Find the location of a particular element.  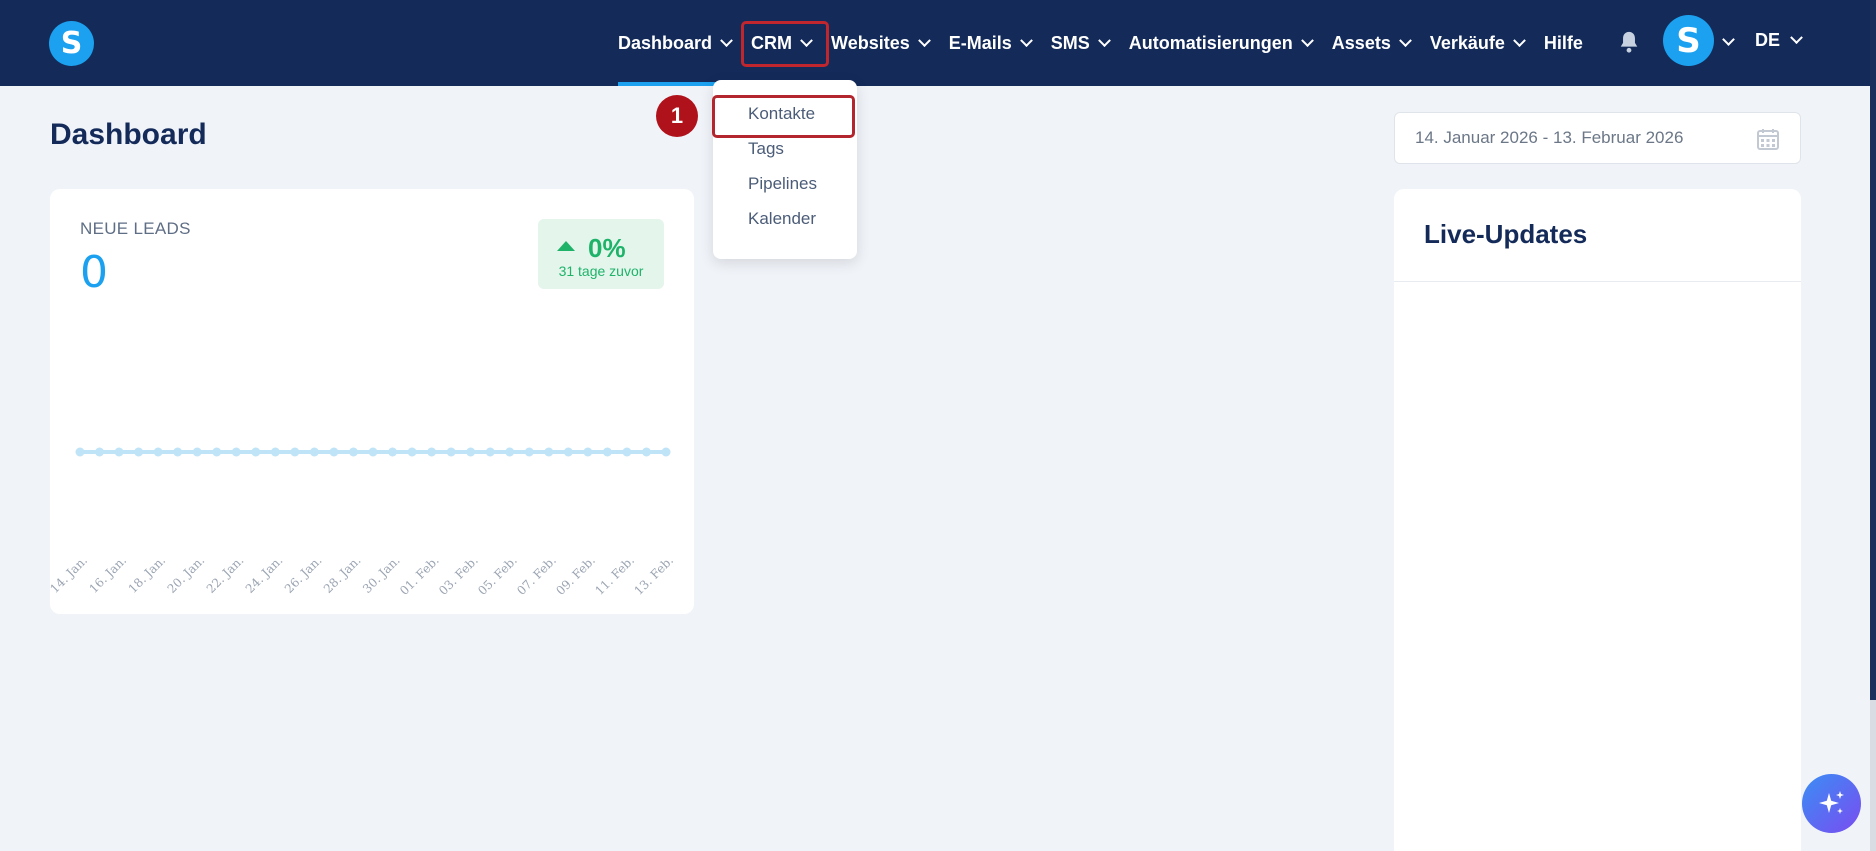

user-avatar: S is located at coordinates (1688, 40).